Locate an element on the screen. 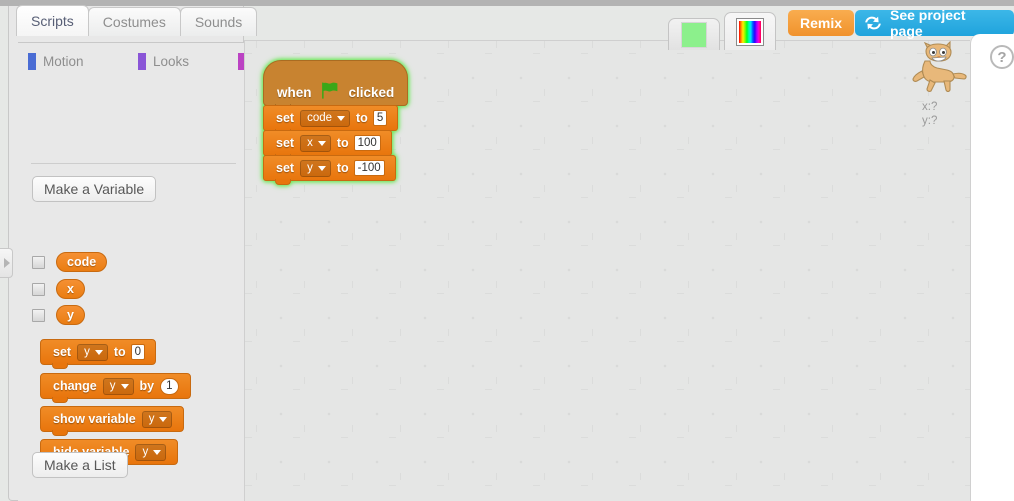 This screenshot has width=1014, height=501. palette-block-show-variable: show variable y is located at coordinates (112, 421).